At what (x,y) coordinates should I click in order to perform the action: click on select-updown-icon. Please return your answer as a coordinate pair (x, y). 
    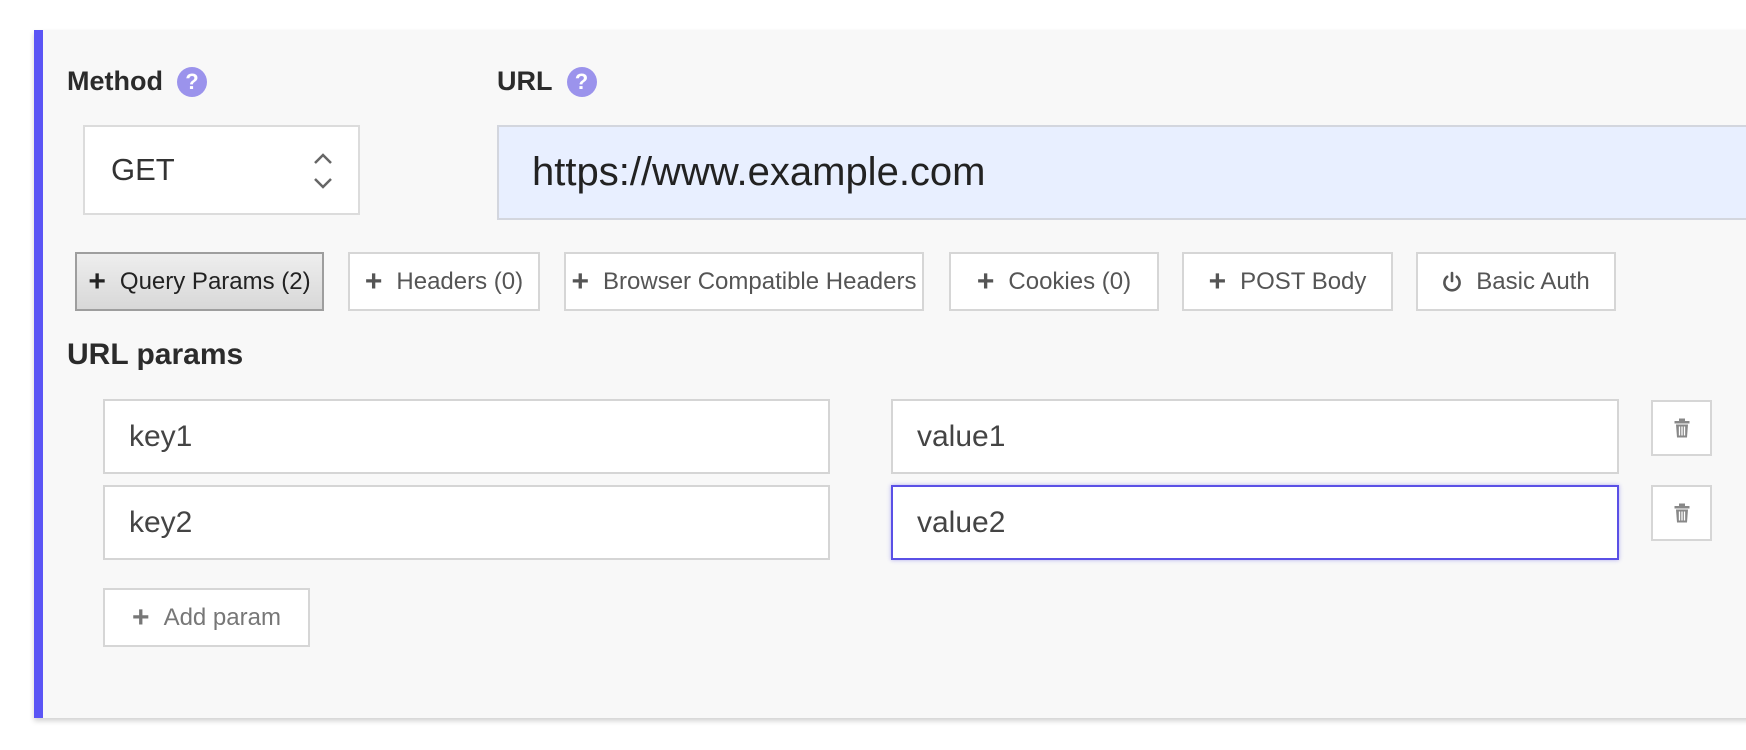
    Looking at the image, I should click on (323, 171).